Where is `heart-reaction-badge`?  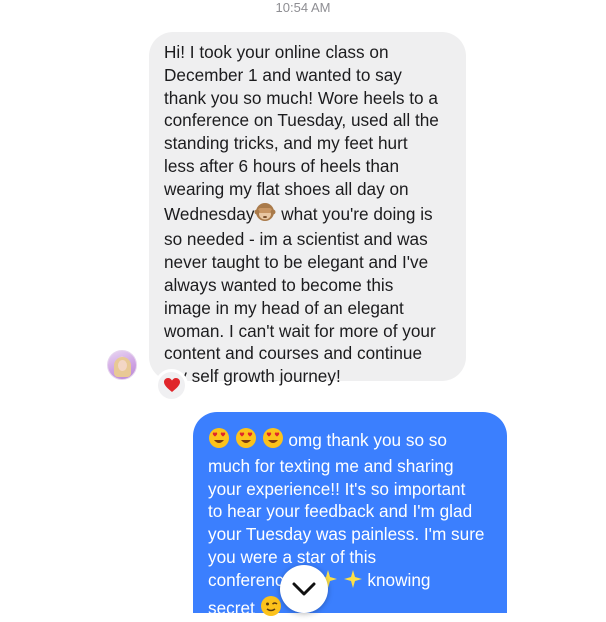 heart-reaction-badge is located at coordinates (171, 385).